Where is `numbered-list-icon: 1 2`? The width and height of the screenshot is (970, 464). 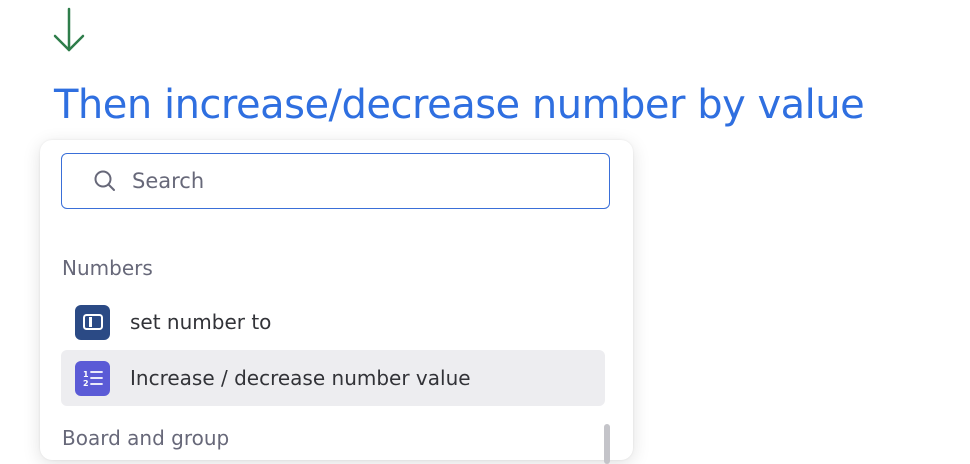 numbered-list-icon: 1 2 is located at coordinates (92, 378).